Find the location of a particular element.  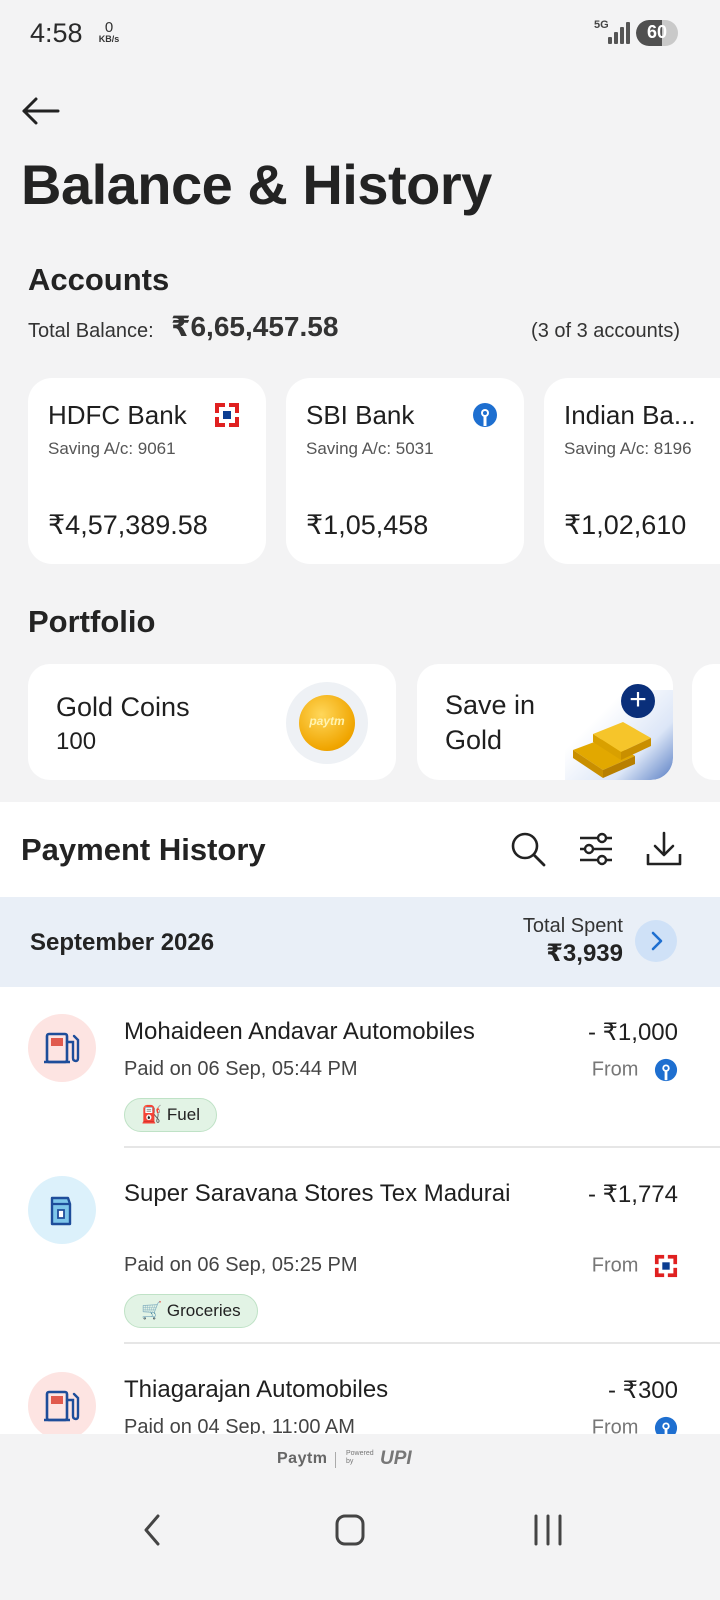

payee-name: Mohaideen Andavar Automobiles is located at coordinates (299, 1031).